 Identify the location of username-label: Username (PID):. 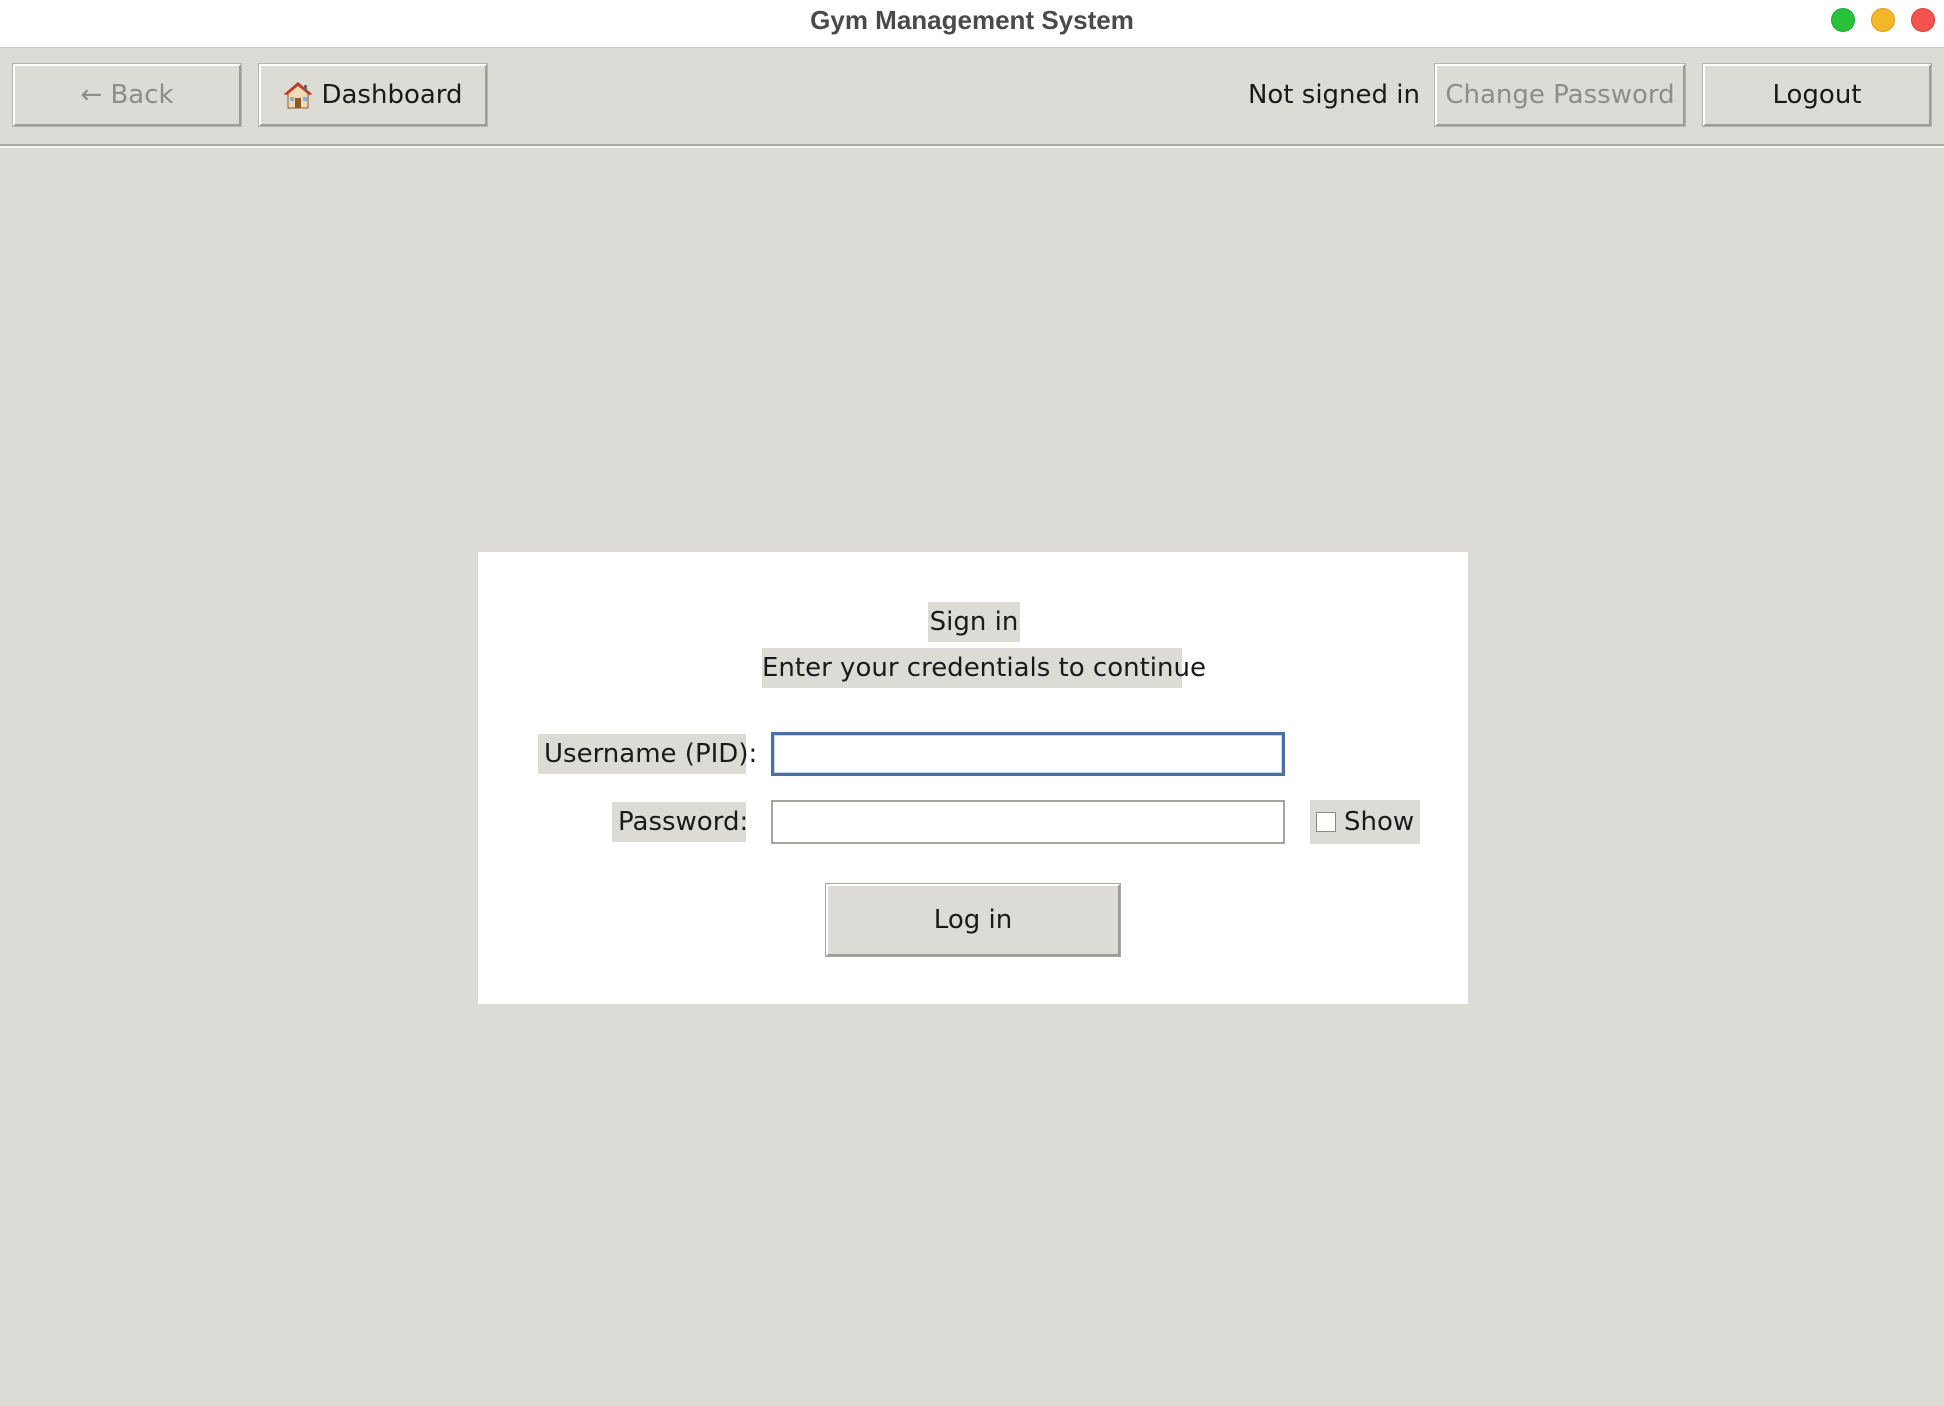
(647, 754).